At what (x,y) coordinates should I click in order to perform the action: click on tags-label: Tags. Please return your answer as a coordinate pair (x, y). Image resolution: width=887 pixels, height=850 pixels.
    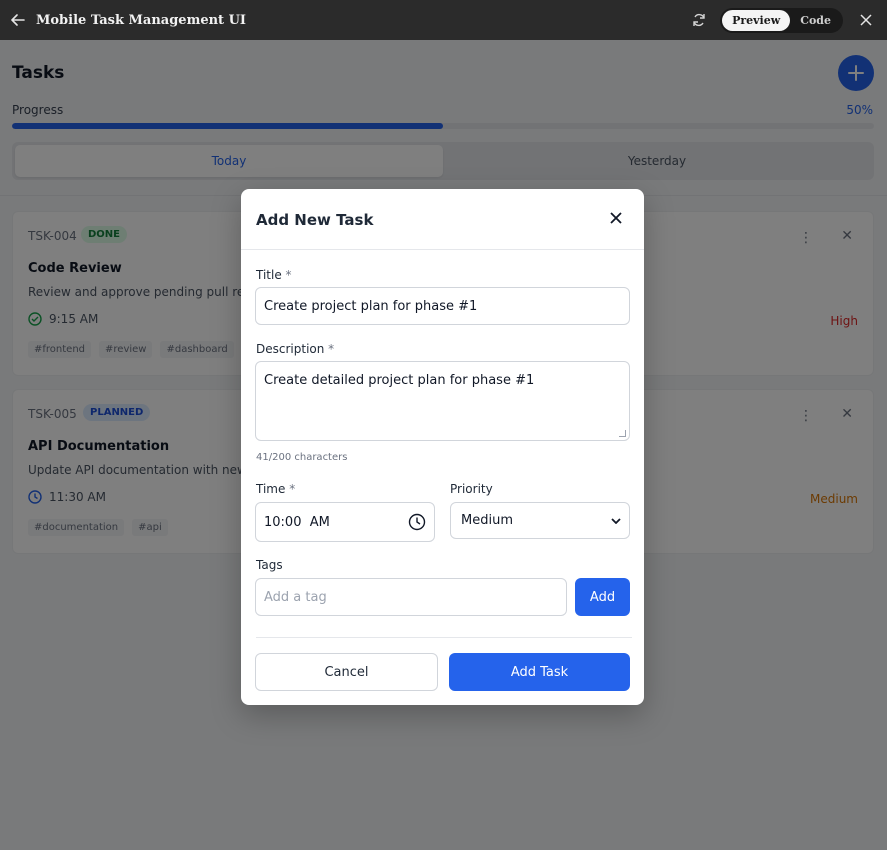
    Looking at the image, I should click on (269, 565).